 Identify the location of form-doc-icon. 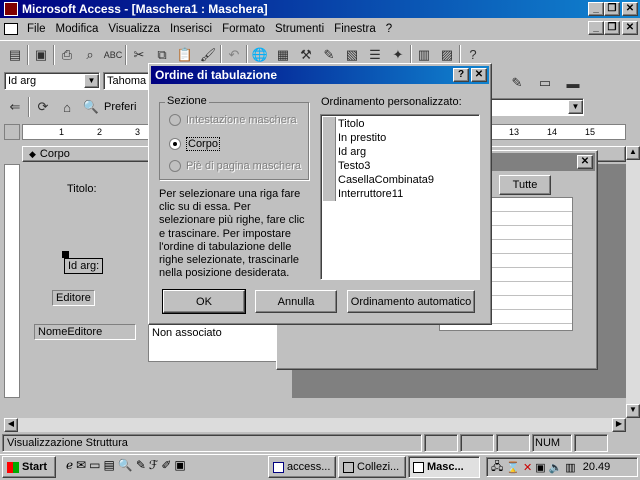
(11, 29).